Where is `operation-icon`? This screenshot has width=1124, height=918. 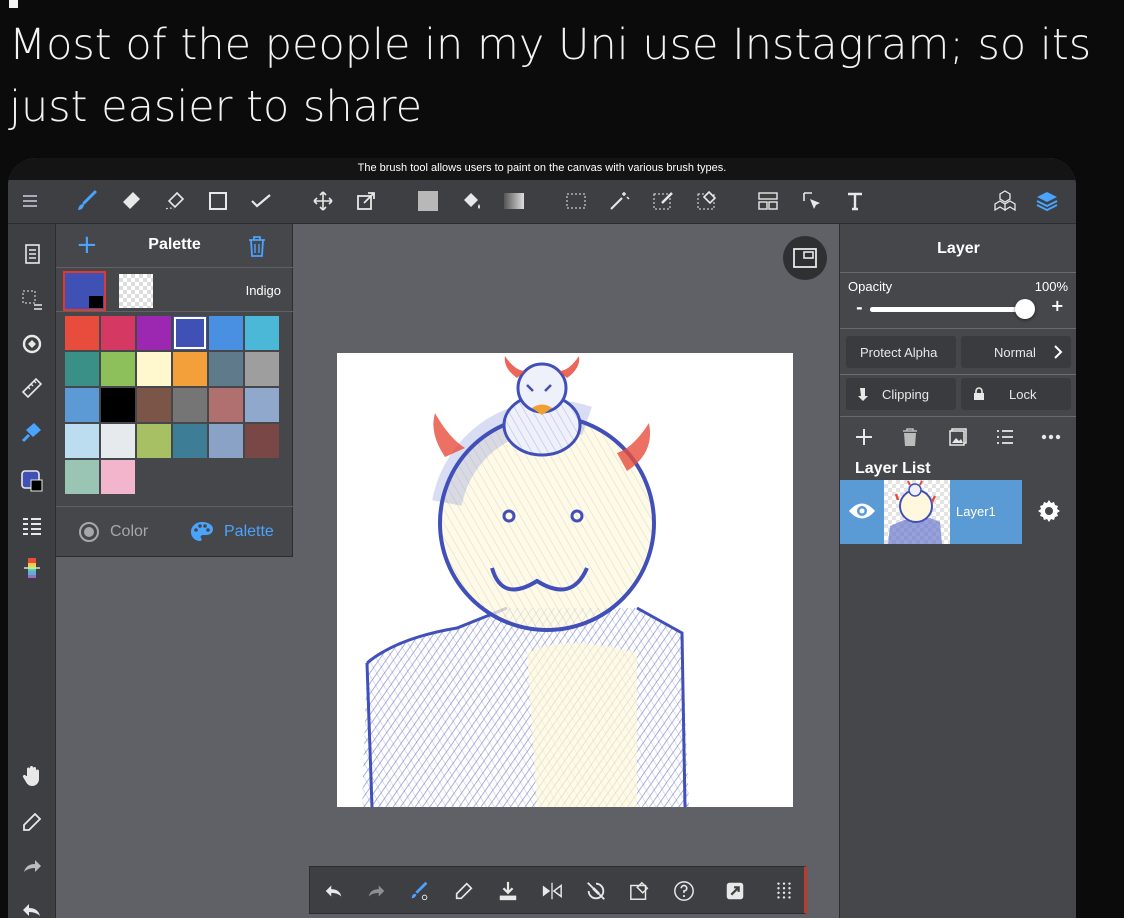 operation-icon is located at coordinates (812, 201).